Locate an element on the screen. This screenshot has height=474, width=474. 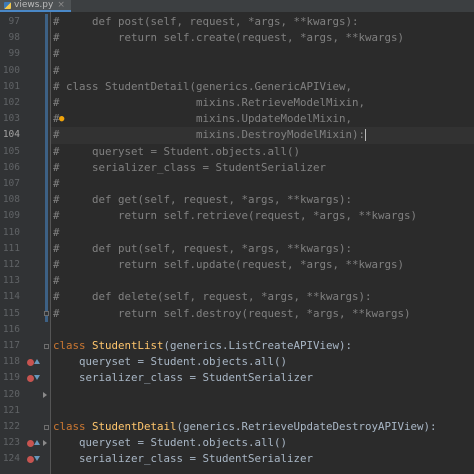
code-line: 99 # is located at coordinates (237, 54).